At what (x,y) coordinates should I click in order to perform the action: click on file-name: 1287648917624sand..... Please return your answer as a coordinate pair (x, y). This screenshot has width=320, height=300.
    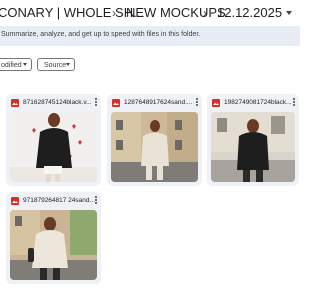
    Looking at the image, I should click on (158, 102).